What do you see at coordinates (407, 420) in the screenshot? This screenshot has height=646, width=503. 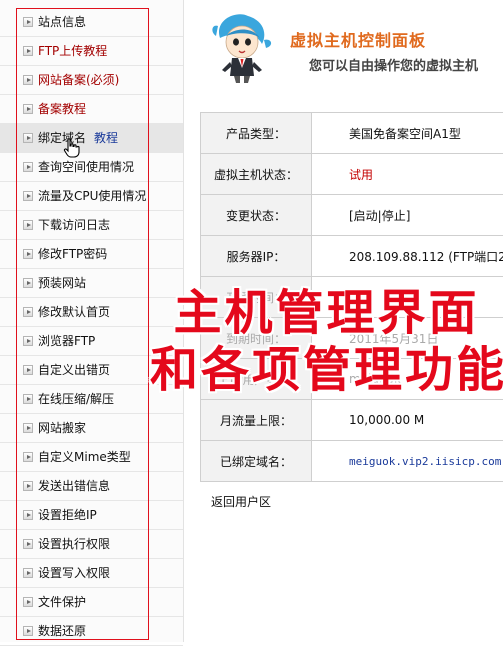 I see `monthly-traffic-limit-value: 10,000.00 M` at bounding box center [407, 420].